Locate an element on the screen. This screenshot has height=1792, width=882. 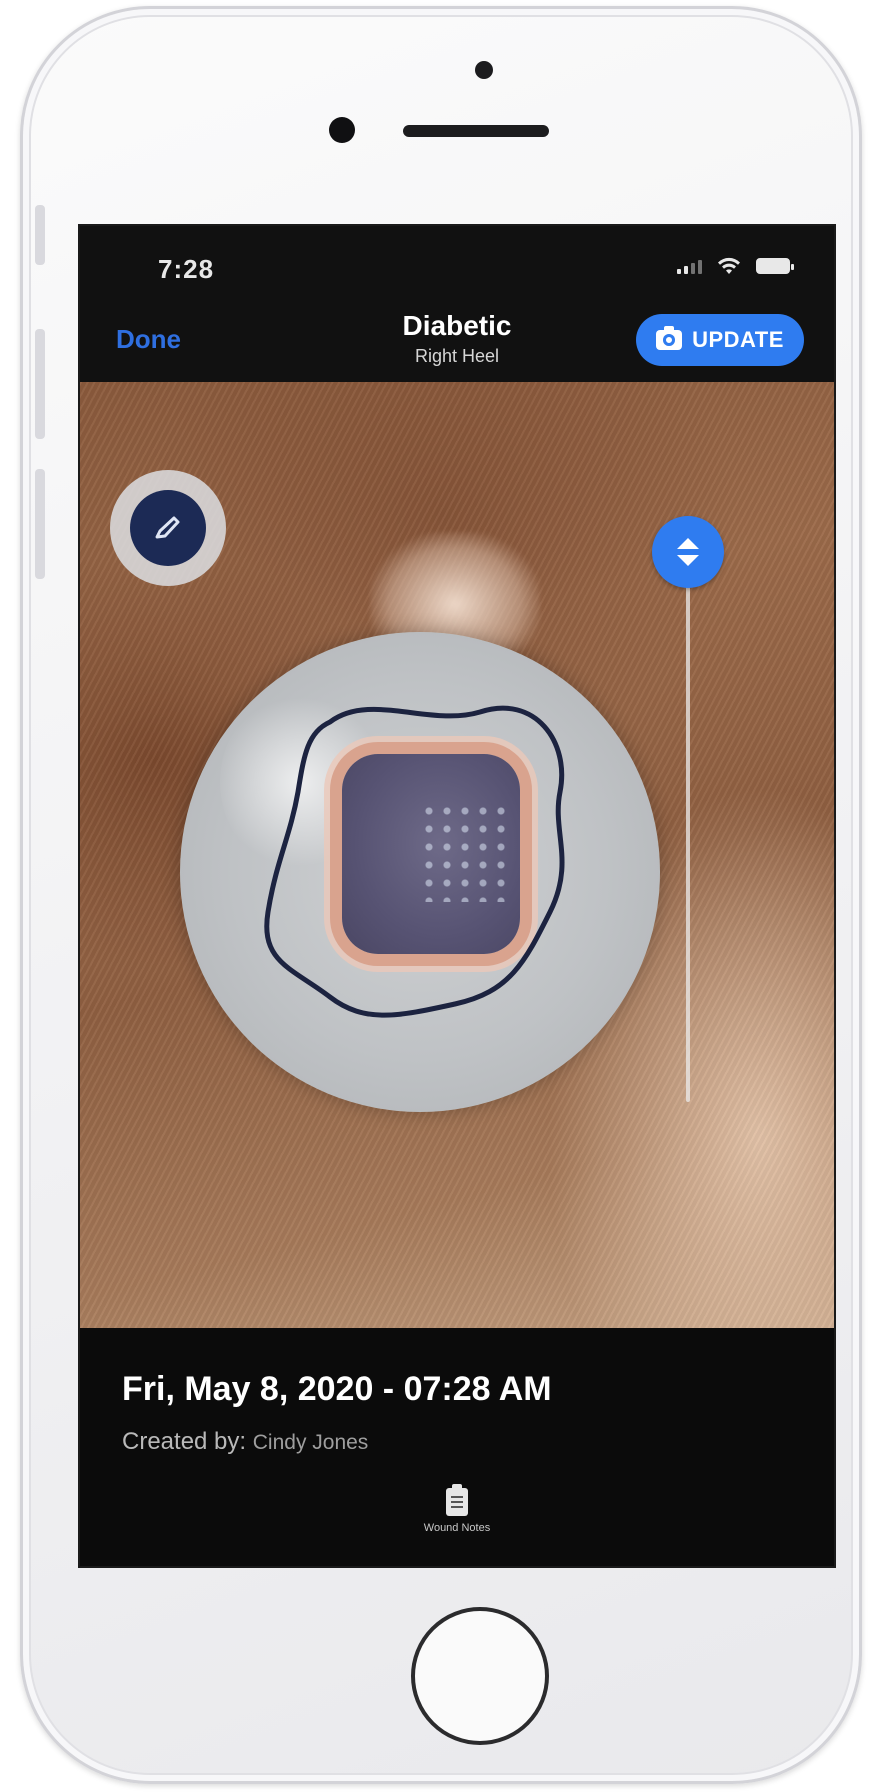
created-by-name: Cindy Jones is located at coordinates (310, 1442).